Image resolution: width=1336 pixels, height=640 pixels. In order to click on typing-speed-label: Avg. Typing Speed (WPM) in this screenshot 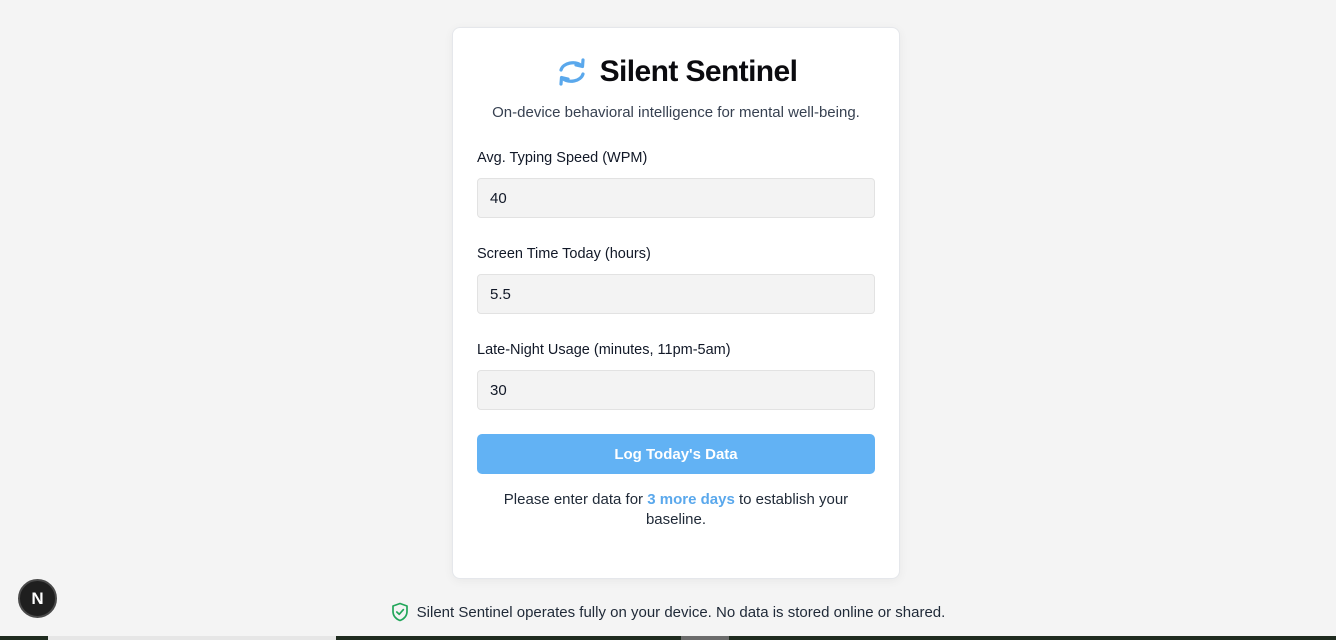, I will do `click(562, 158)`.